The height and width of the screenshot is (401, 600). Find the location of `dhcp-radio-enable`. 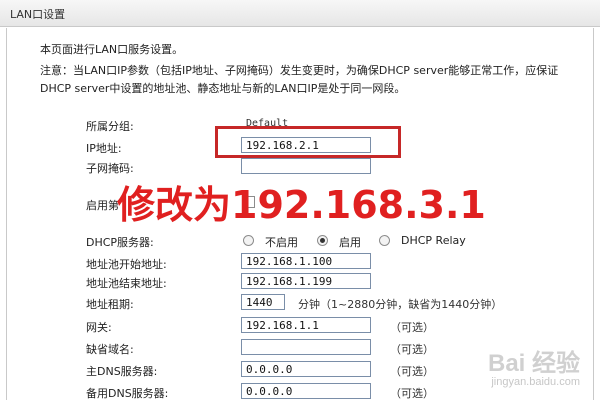

dhcp-radio-enable is located at coordinates (322, 240).